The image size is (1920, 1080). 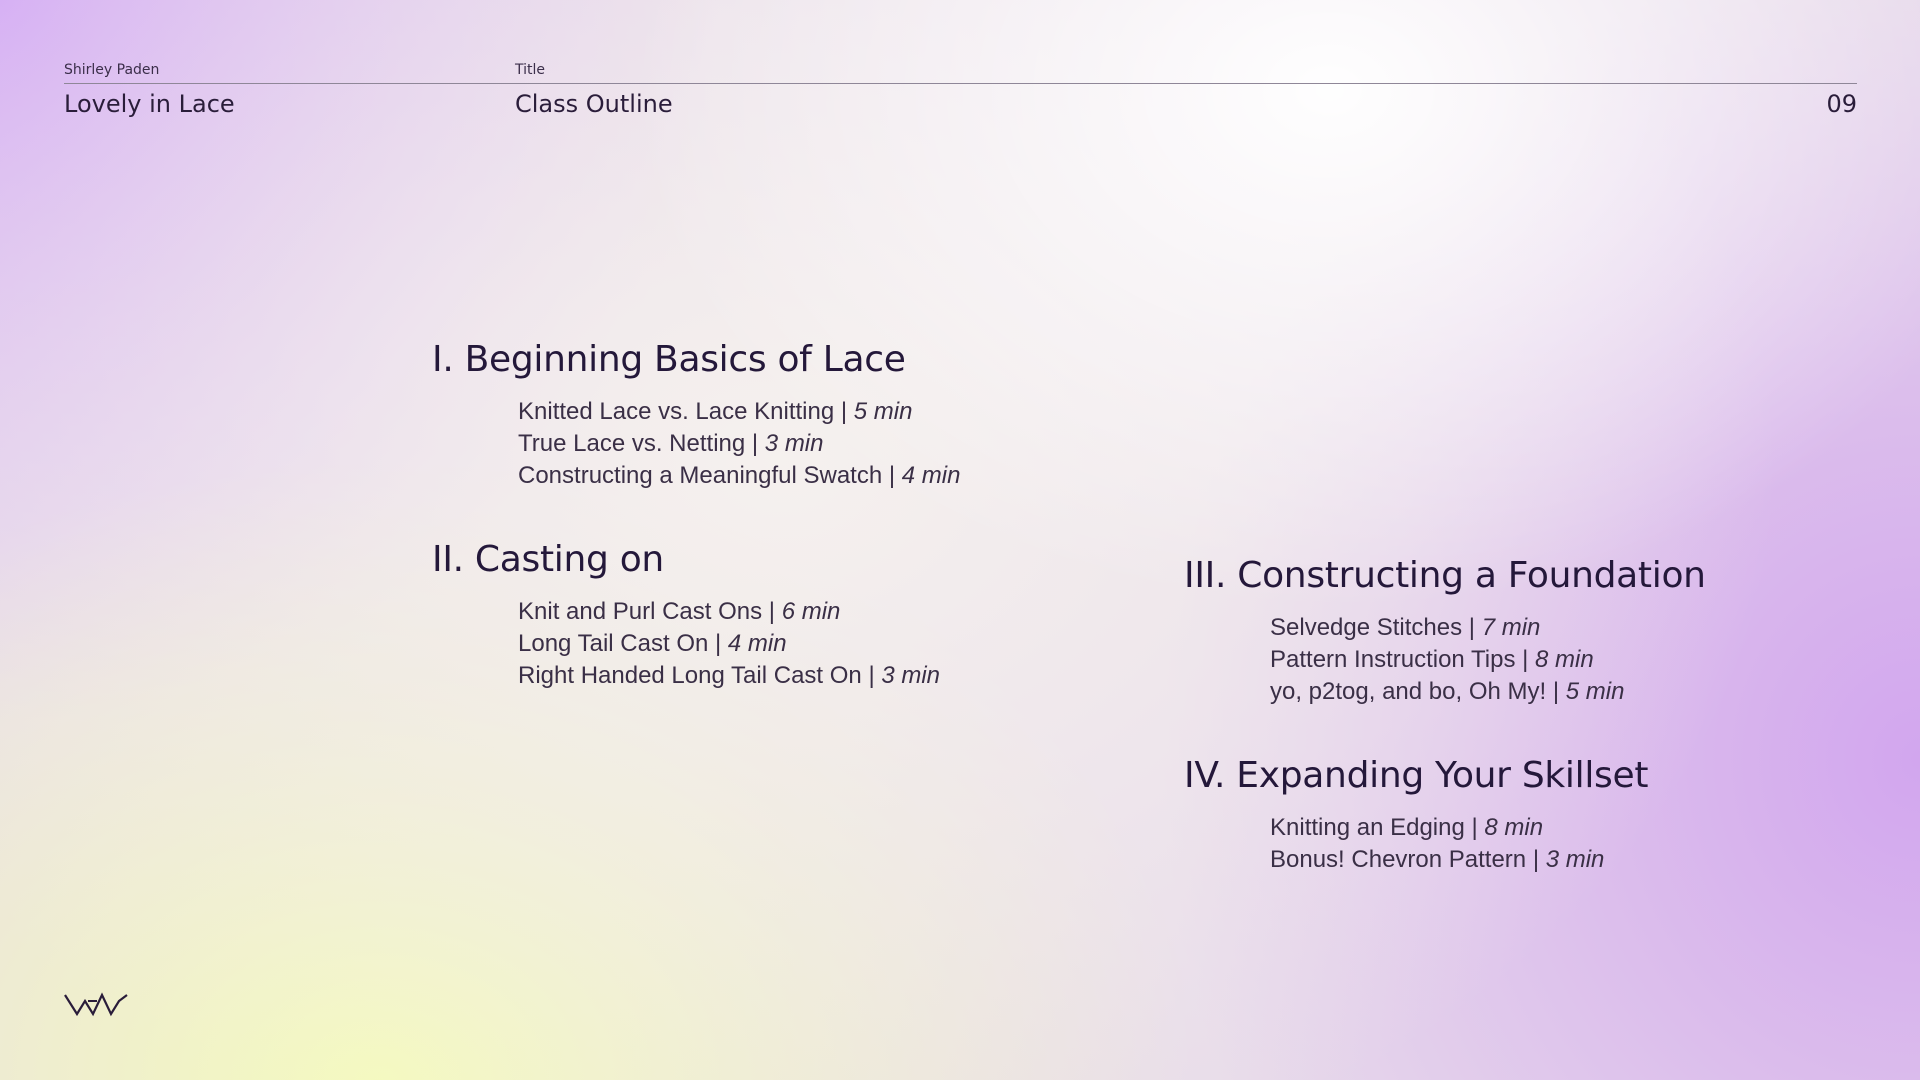 What do you see at coordinates (1416, 775) in the screenshot?
I see `section-title: IV. Expanding Your Skillset` at bounding box center [1416, 775].